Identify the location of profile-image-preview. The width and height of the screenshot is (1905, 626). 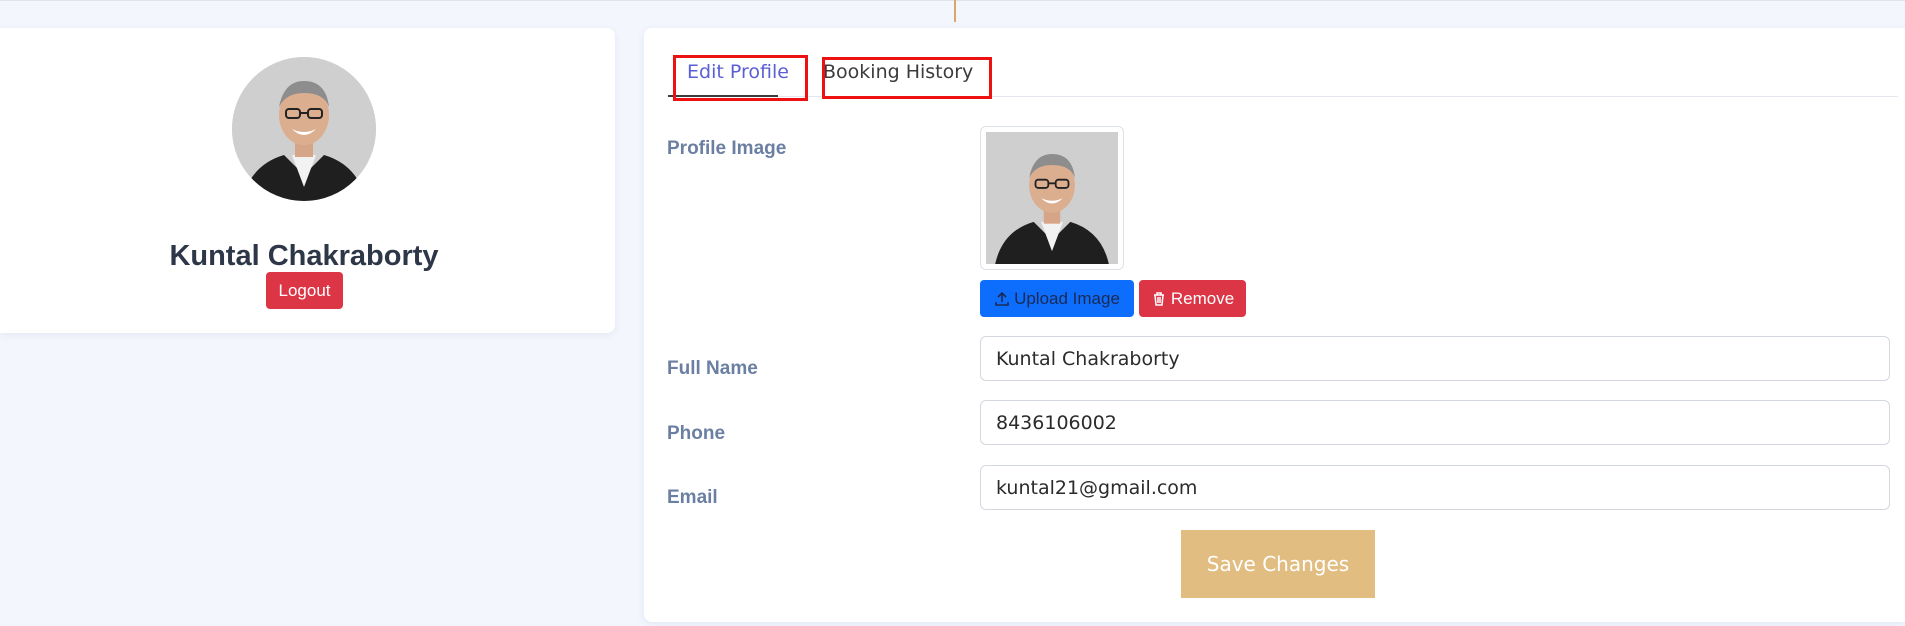
(1052, 198).